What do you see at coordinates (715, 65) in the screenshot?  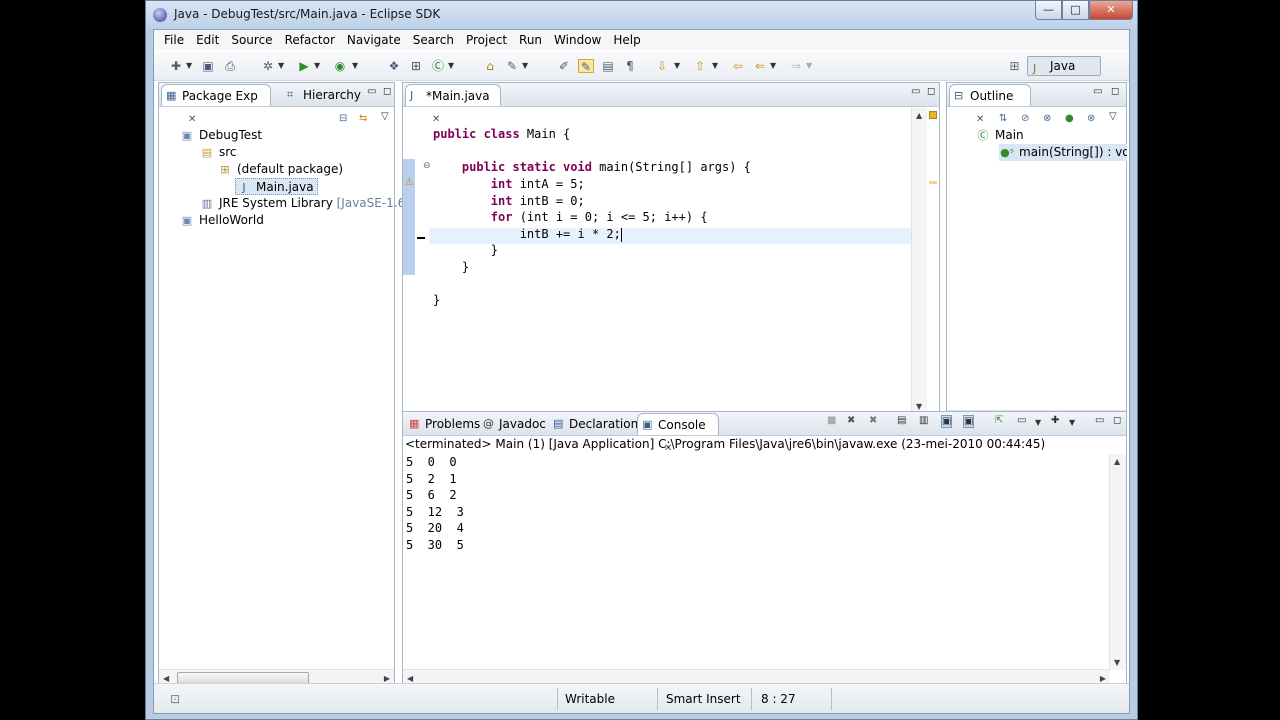 I see `previous-annotation-dropdown-icon: ▼` at bounding box center [715, 65].